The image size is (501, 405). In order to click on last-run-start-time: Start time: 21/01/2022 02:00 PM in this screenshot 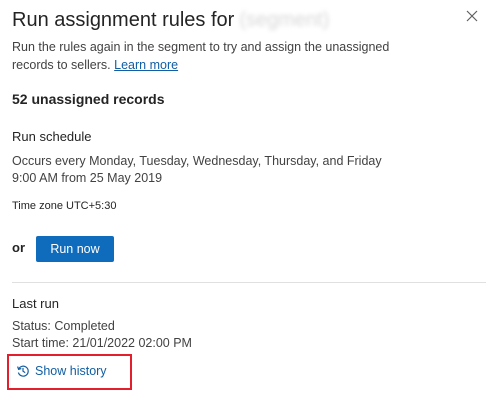, I will do `click(102, 343)`.